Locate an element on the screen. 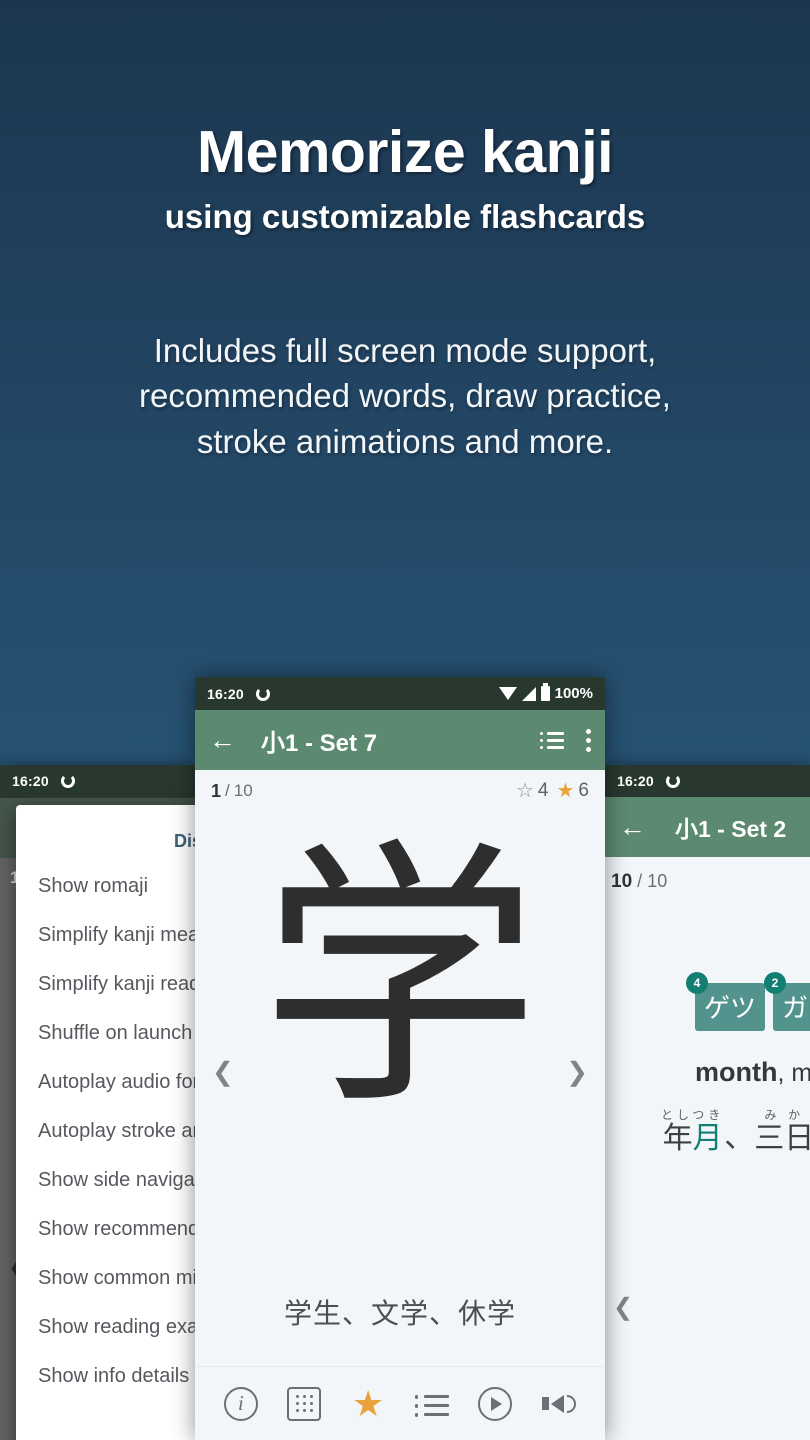 This screenshot has height=1440, width=810. list-icon is located at coordinates (552, 740).